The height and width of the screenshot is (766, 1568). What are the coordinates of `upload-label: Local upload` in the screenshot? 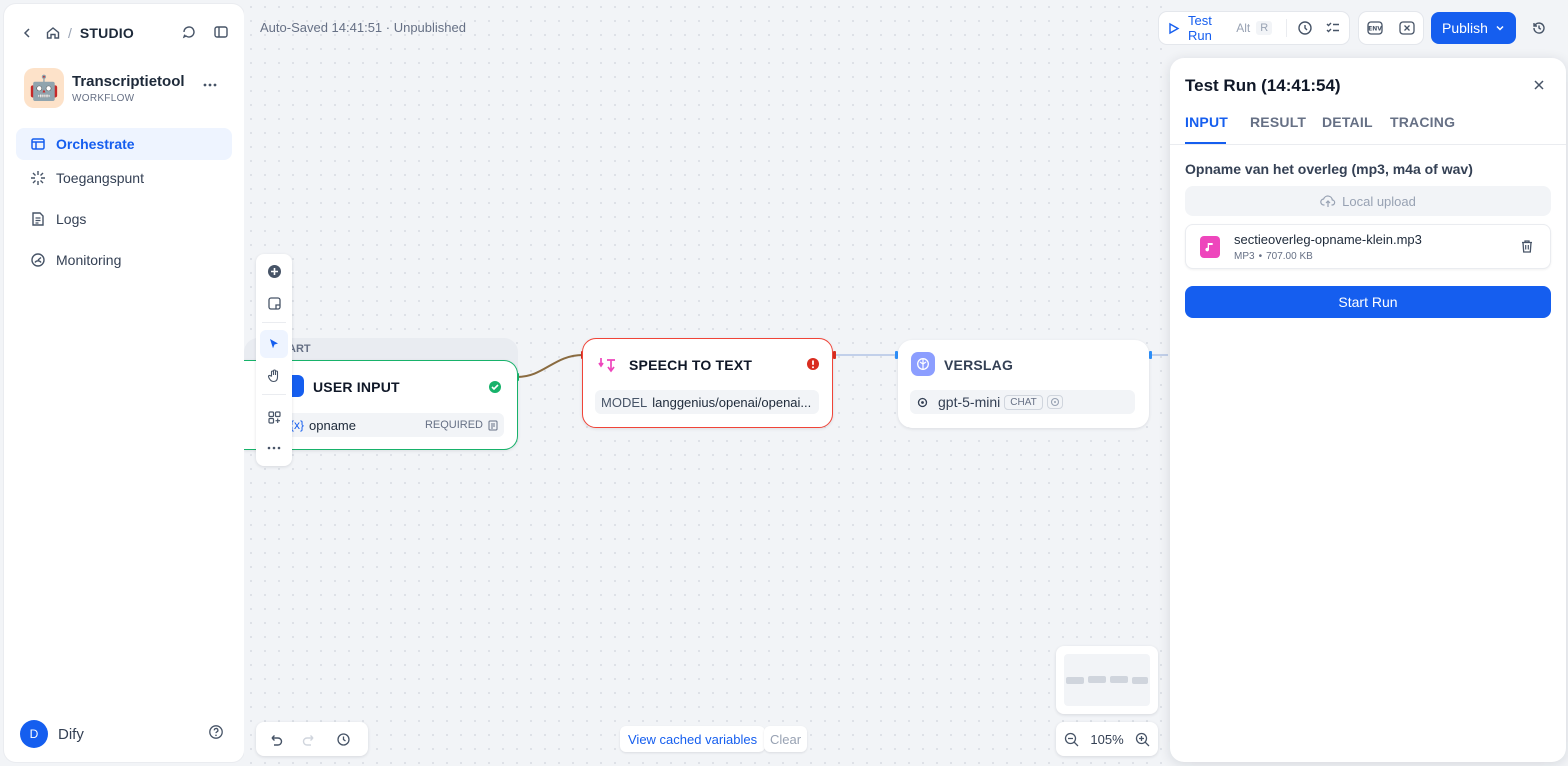 It's located at (1379, 201).